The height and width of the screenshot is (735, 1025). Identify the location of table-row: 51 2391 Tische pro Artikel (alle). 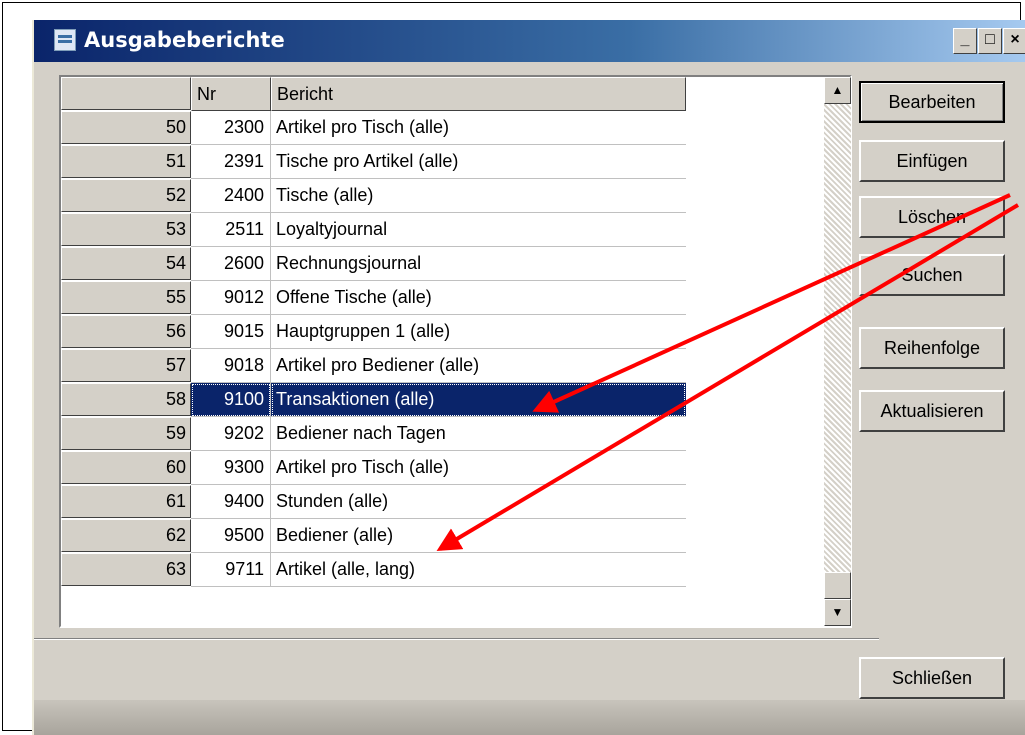
(373, 162).